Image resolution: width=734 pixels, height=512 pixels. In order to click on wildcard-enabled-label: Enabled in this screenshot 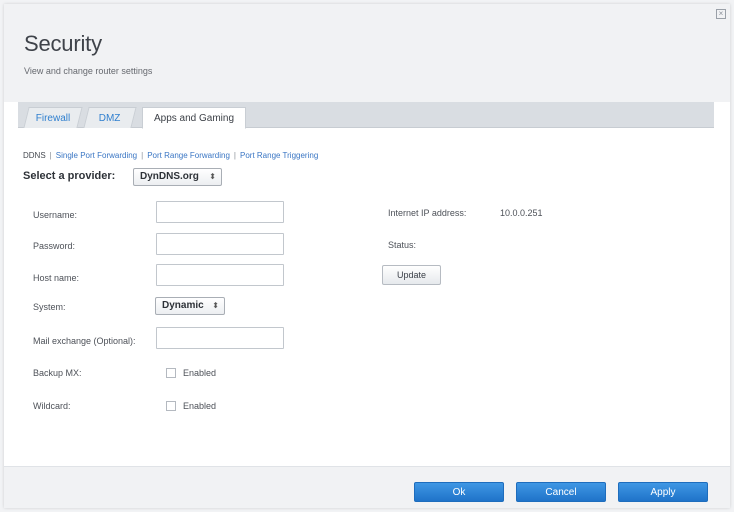, I will do `click(200, 406)`.